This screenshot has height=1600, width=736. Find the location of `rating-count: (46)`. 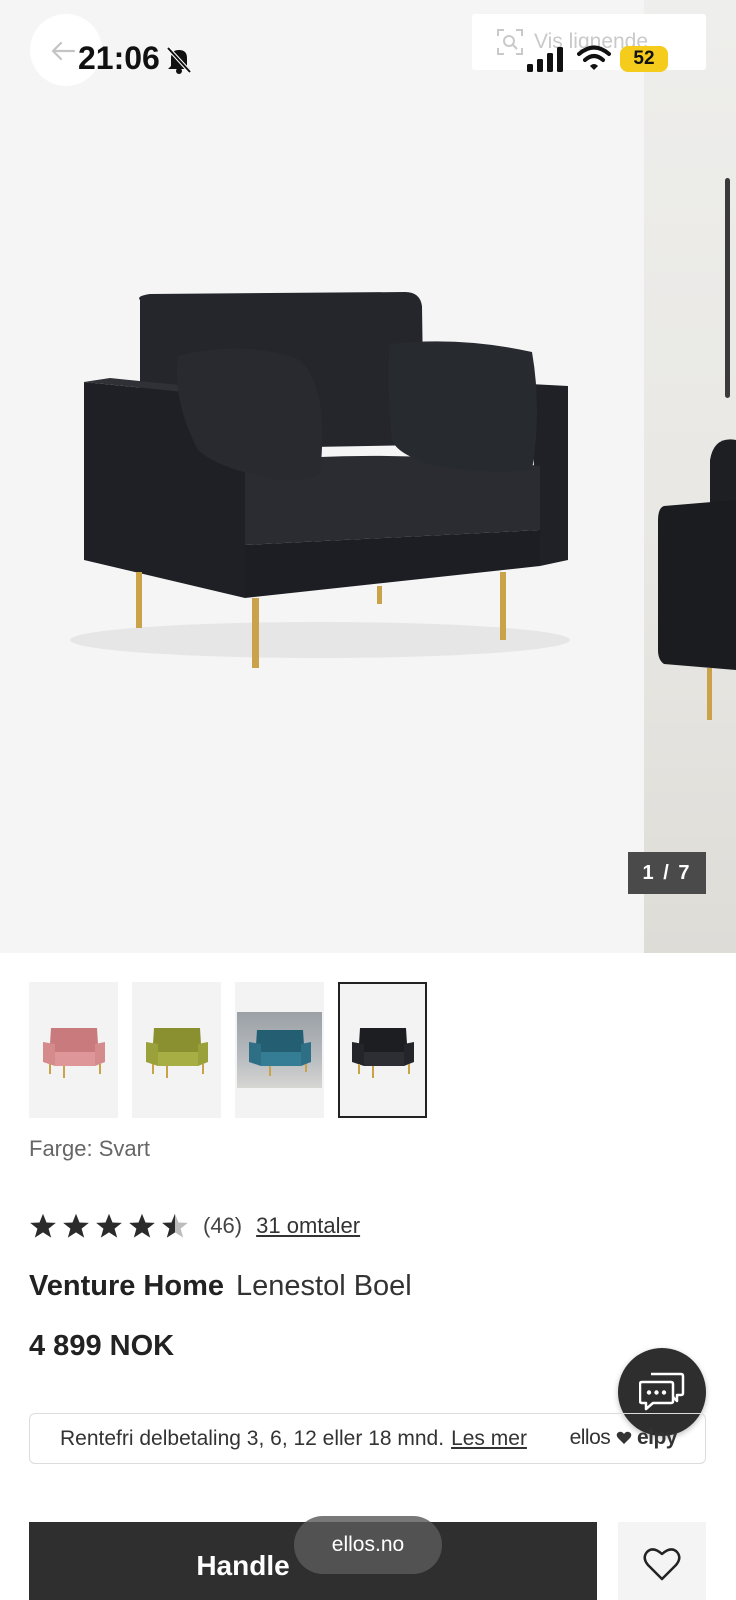

rating-count: (46) is located at coordinates (223, 1225).